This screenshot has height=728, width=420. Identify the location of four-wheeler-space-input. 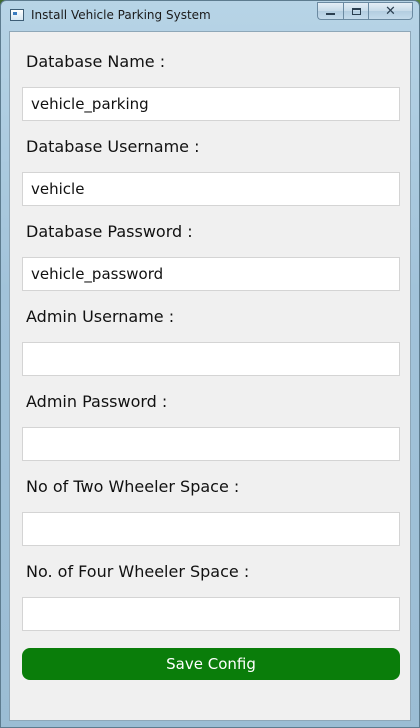
(211, 614).